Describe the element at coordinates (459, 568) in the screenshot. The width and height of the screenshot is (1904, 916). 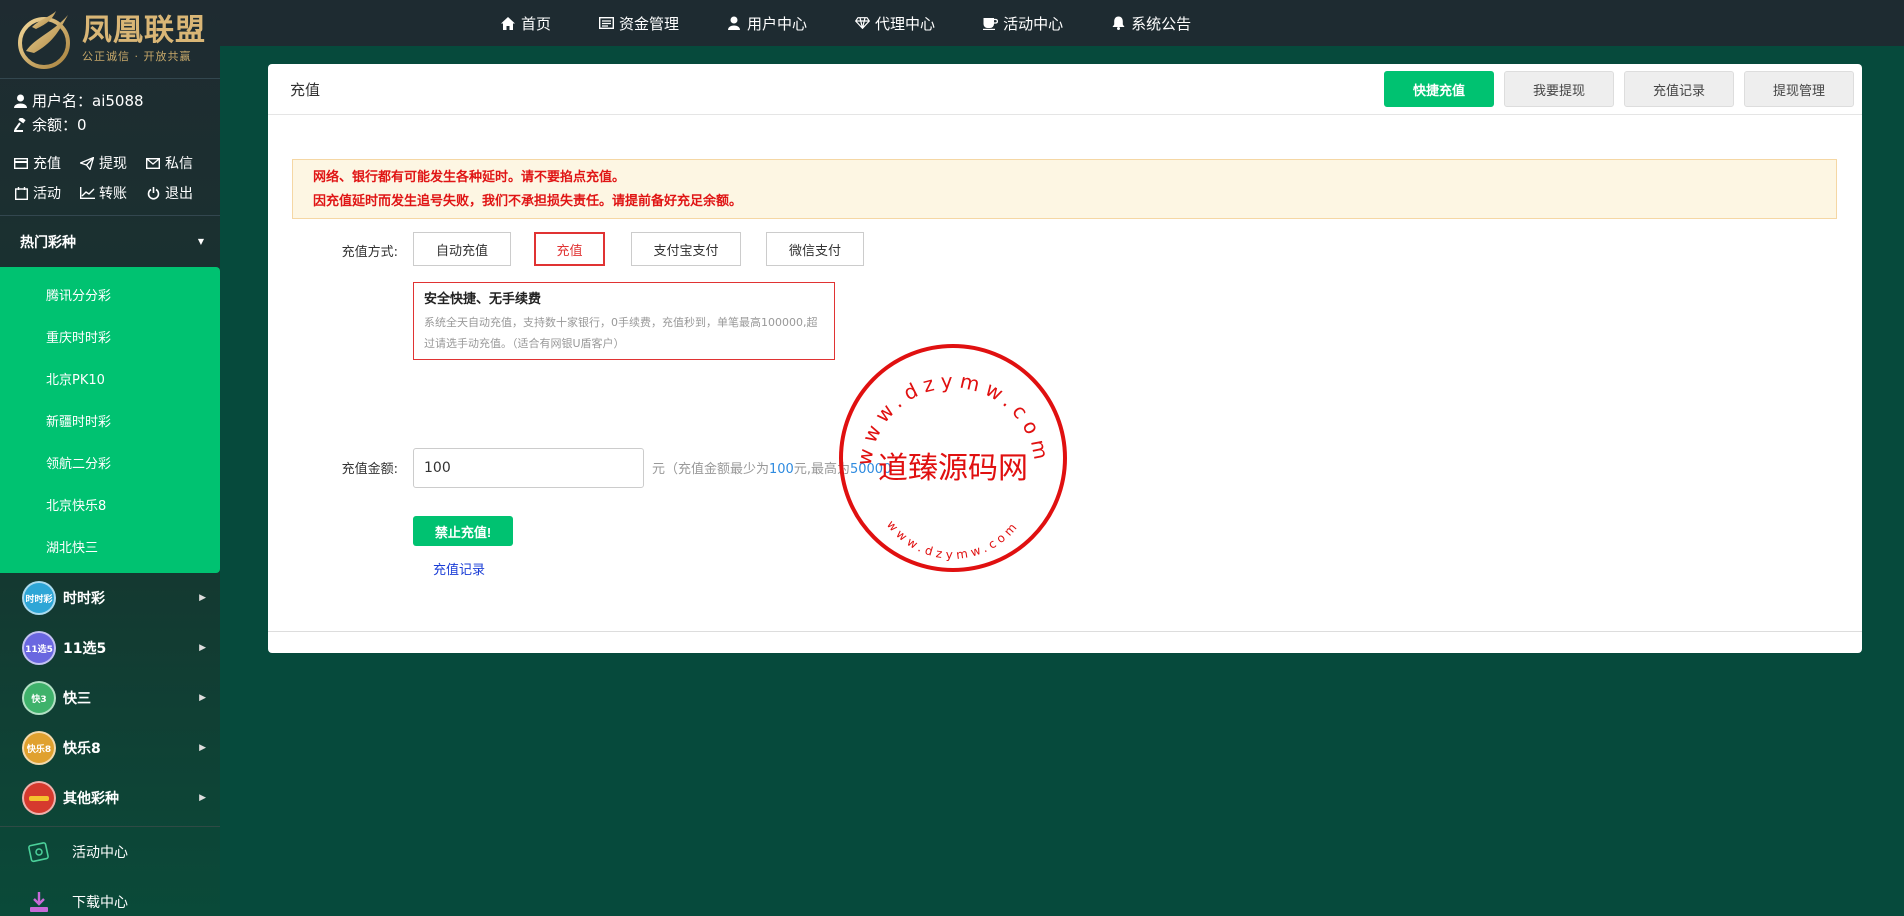
I see `recharge-records-link: 充值记录` at that location.